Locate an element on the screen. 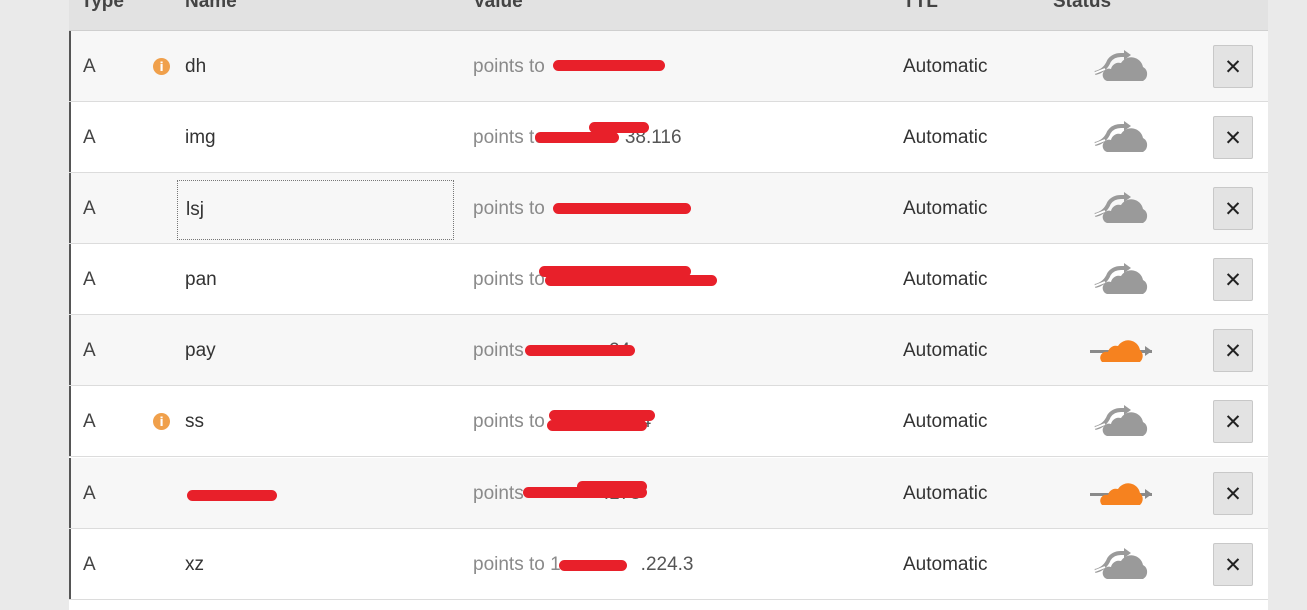  record-name: ss is located at coordinates (194, 421).